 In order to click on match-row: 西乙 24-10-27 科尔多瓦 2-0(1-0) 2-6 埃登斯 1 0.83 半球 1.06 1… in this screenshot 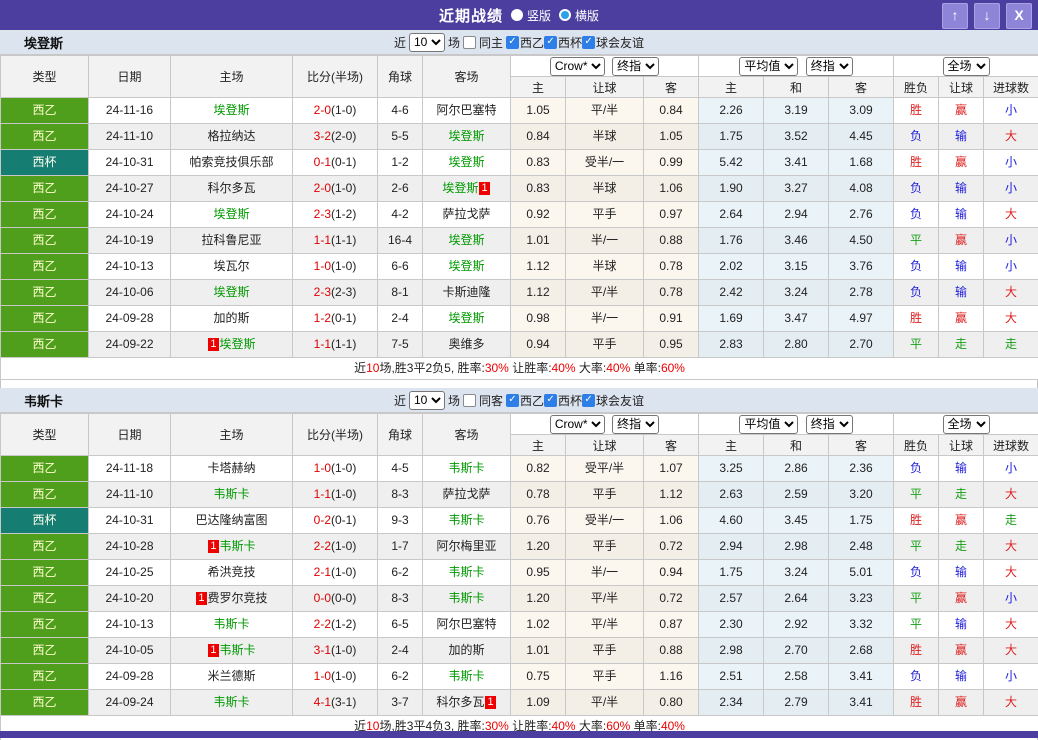, I will do `click(519, 188)`.